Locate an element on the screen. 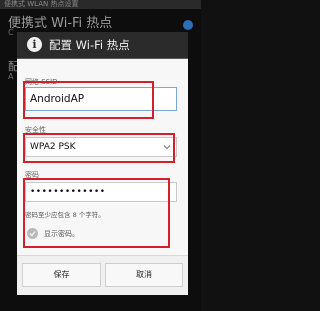 The image size is (320, 311). hotspot-setting-sub: C is located at coordinates (11, 32).